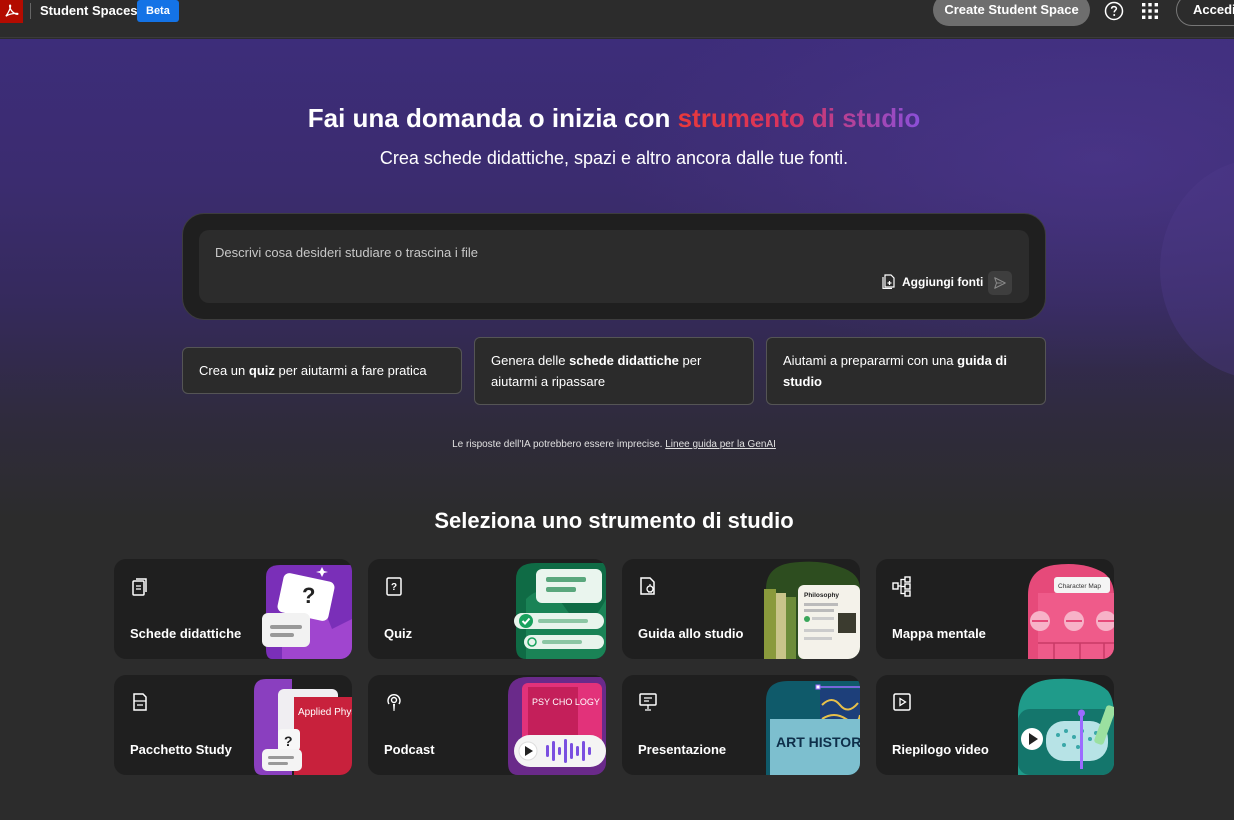 The height and width of the screenshot is (820, 1234). What do you see at coordinates (325, 712) in the screenshot?
I see `applied-physics-art-text: Applied Physics` at bounding box center [325, 712].